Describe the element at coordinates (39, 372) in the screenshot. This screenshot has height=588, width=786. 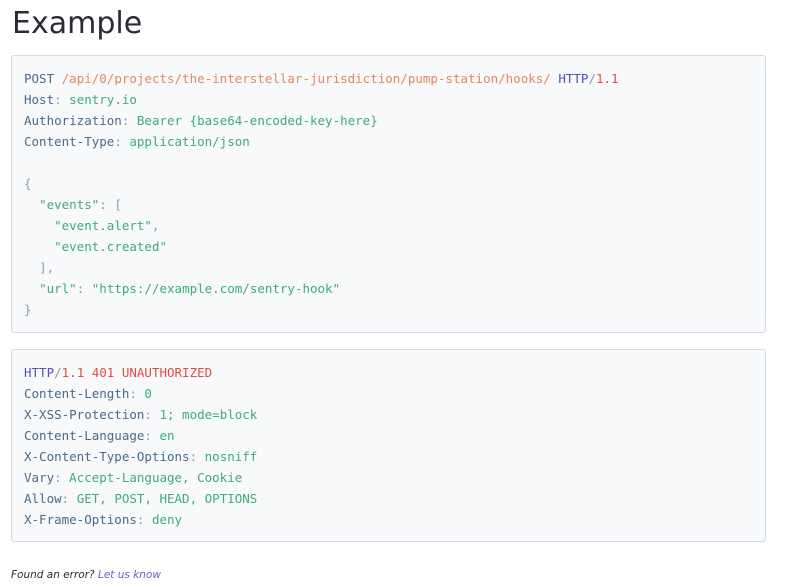
I see `response-protocol: HTTP` at that location.